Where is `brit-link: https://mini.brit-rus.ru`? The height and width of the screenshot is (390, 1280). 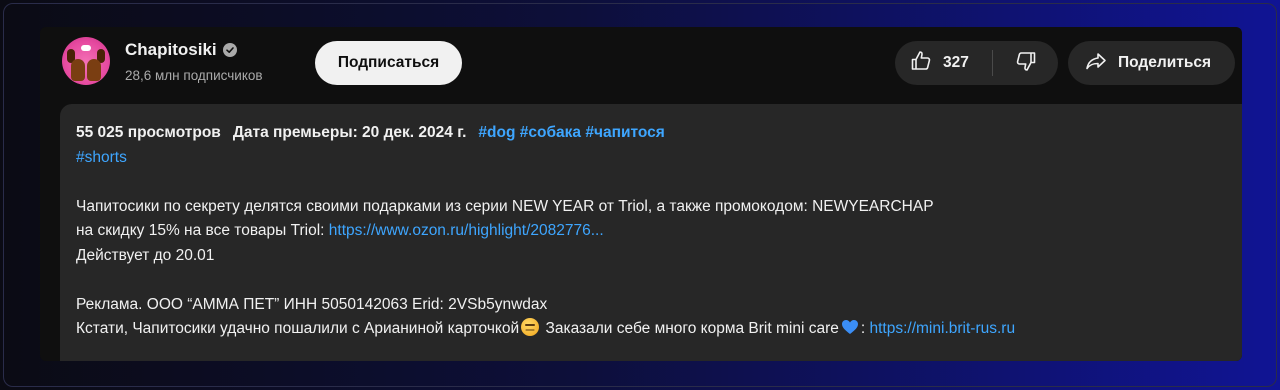 brit-link: https://mini.brit-rus.ru is located at coordinates (943, 328).